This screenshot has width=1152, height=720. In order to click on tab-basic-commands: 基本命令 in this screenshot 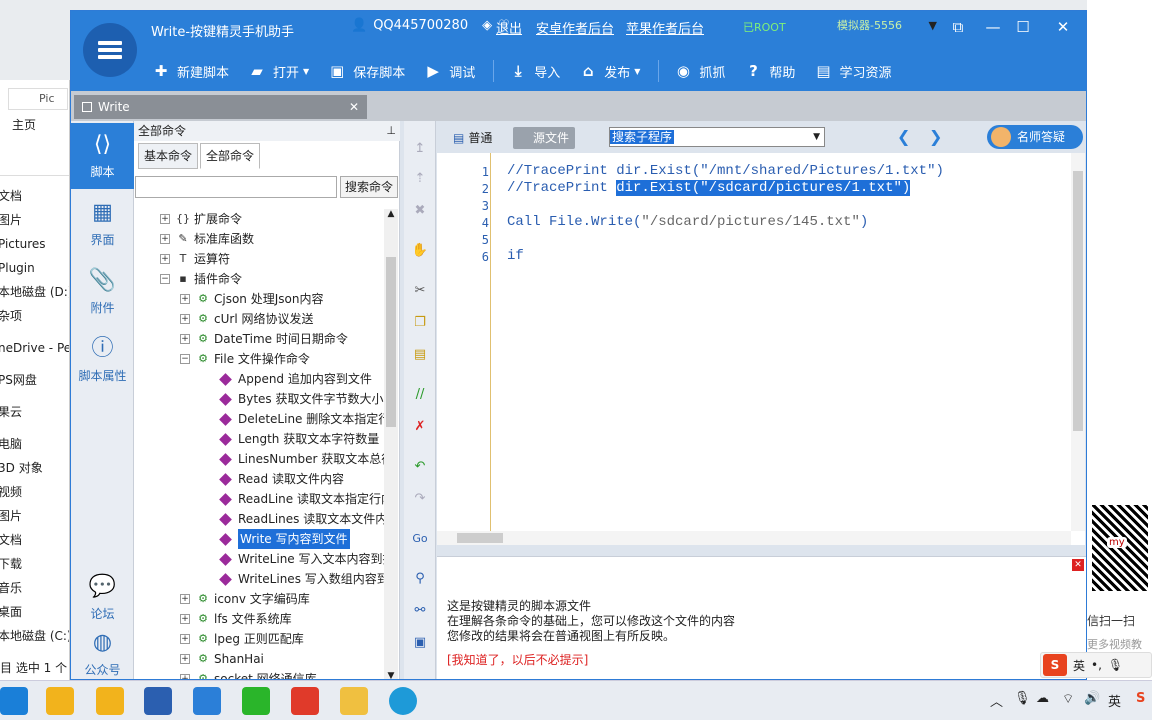, I will do `click(168, 156)`.